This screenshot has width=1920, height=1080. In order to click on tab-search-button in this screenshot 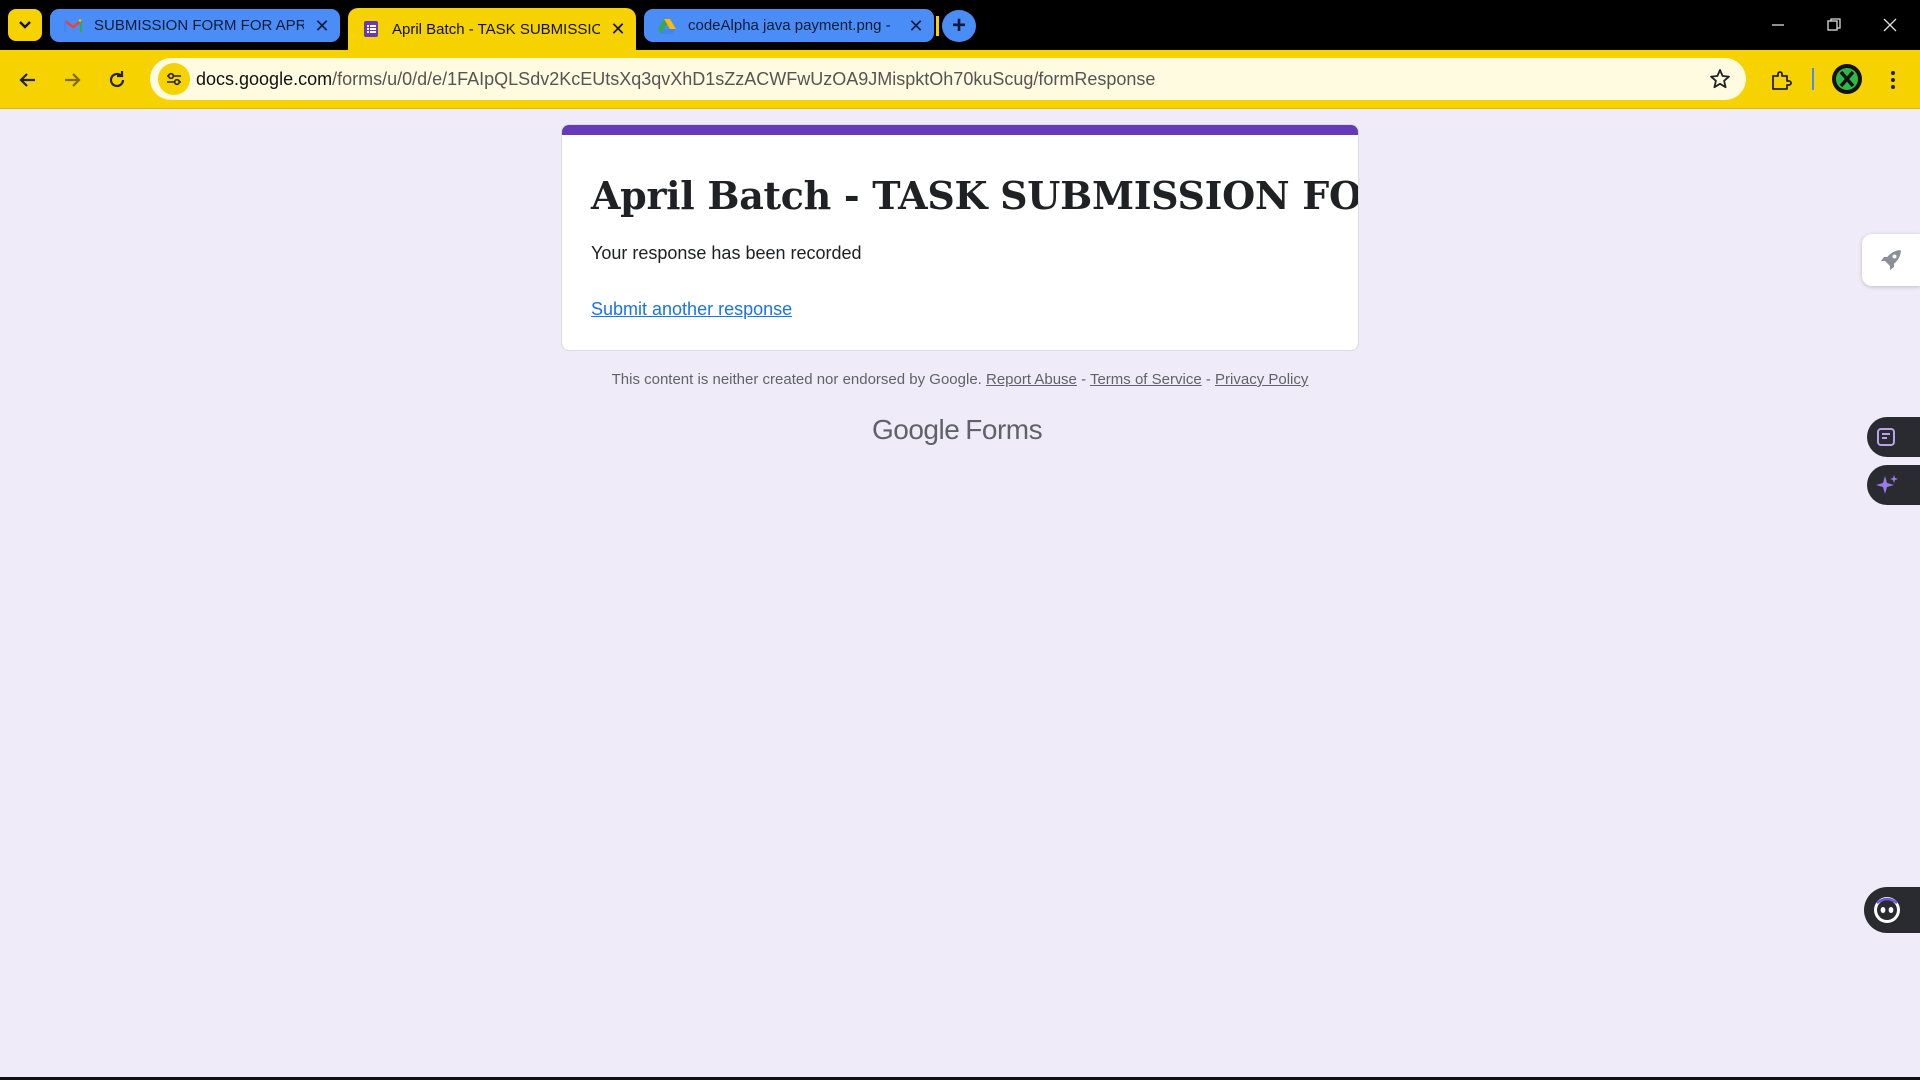, I will do `click(25, 25)`.